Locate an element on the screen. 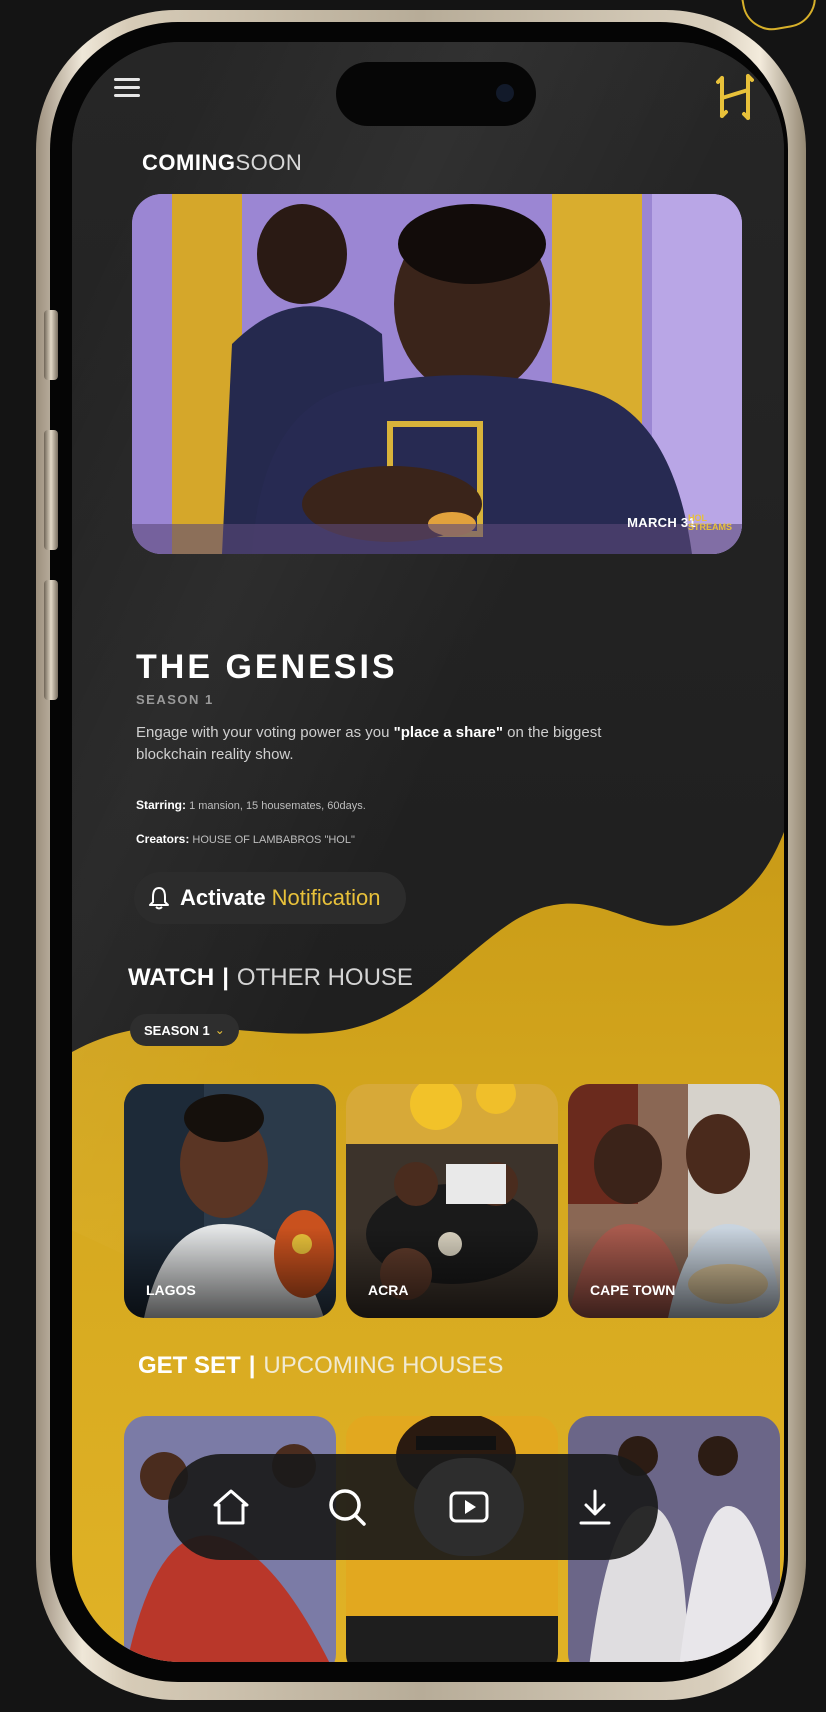 Image resolution: width=826 pixels, height=1712 pixels. starring-label: Starring: is located at coordinates (161, 805).